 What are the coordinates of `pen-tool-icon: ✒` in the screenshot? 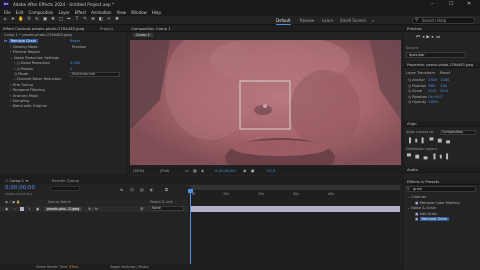 It's located at (69, 20).